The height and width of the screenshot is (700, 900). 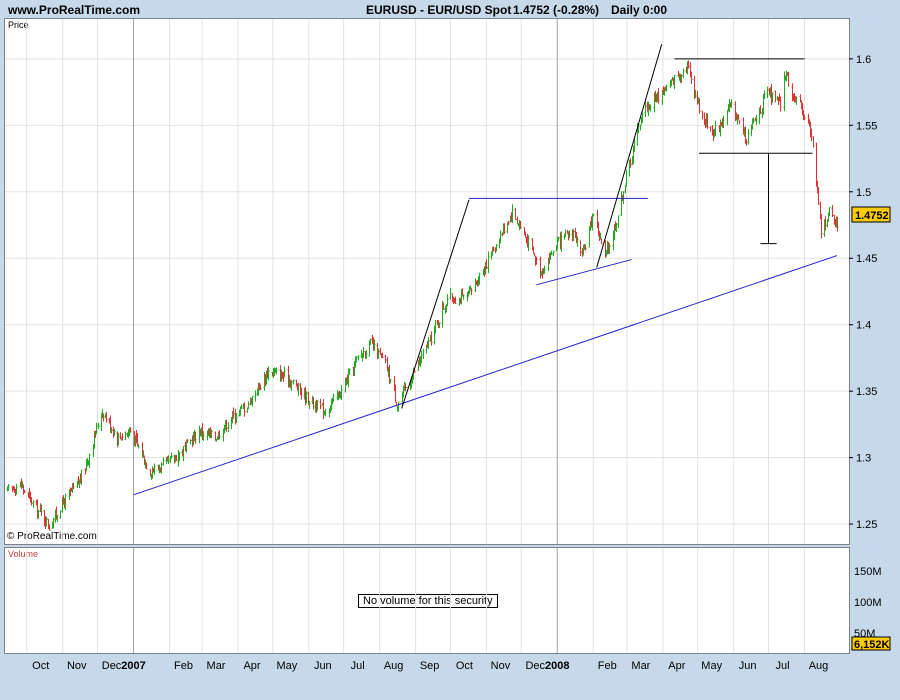 I want to click on price-tick-label: 1.6, so click(x=863, y=60).